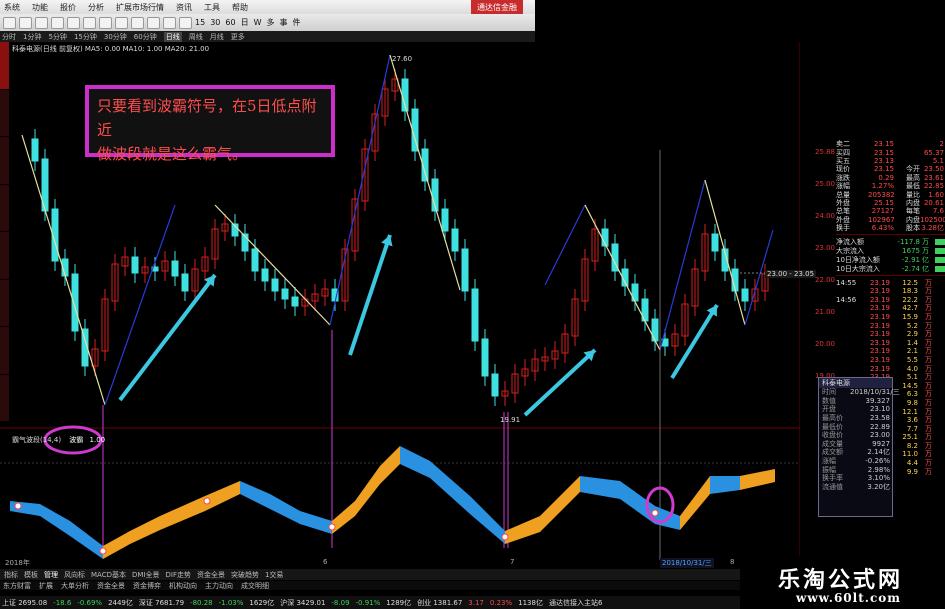 The height and width of the screenshot is (609, 945). Describe the element at coordinates (46, 586) in the screenshot. I see `panel-tab: 扩展` at that location.